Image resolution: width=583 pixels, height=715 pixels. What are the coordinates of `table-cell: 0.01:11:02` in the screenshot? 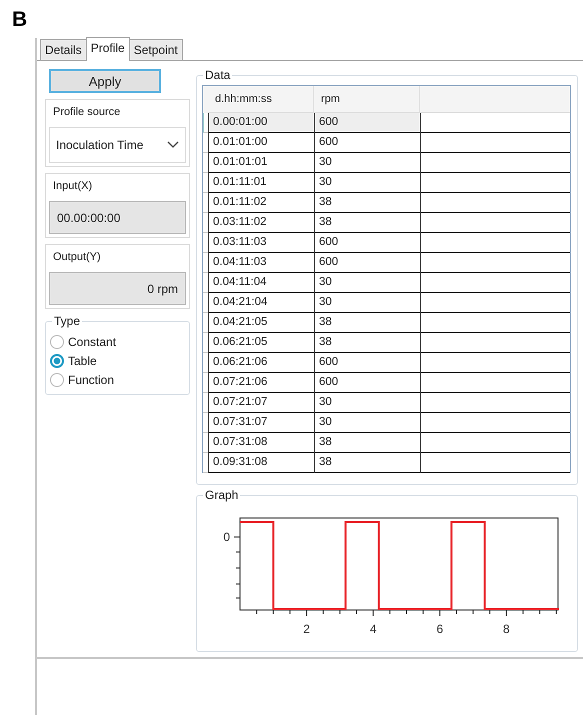 It's located at (261, 203).